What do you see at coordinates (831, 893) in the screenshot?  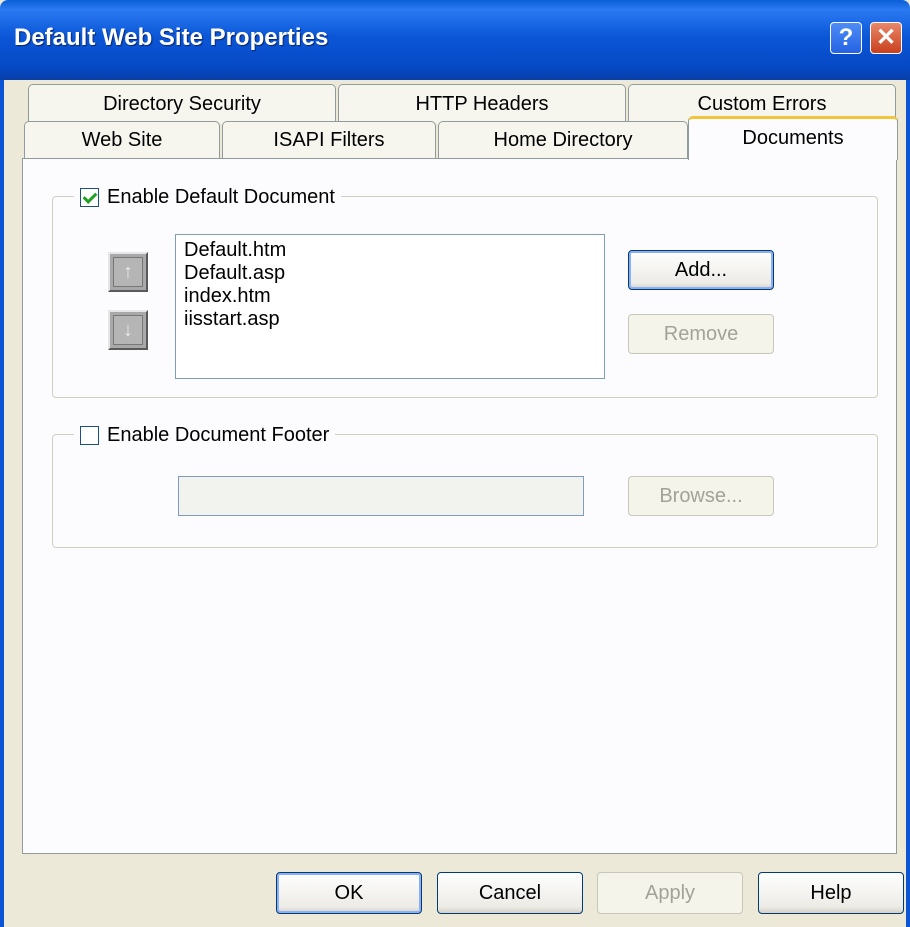 I see `help-button: Help` at bounding box center [831, 893].